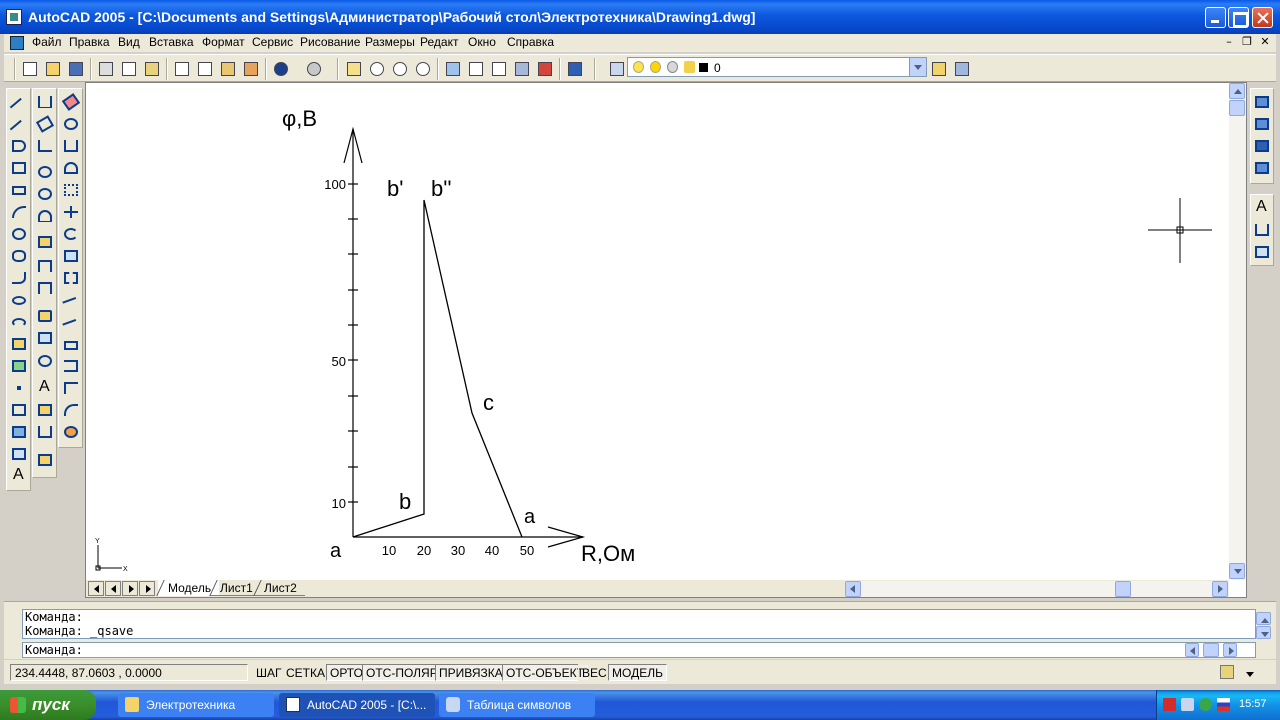  Describe the element at coordinates (251, 69) in the screenshot. I see `match-properties-icon` at that location.